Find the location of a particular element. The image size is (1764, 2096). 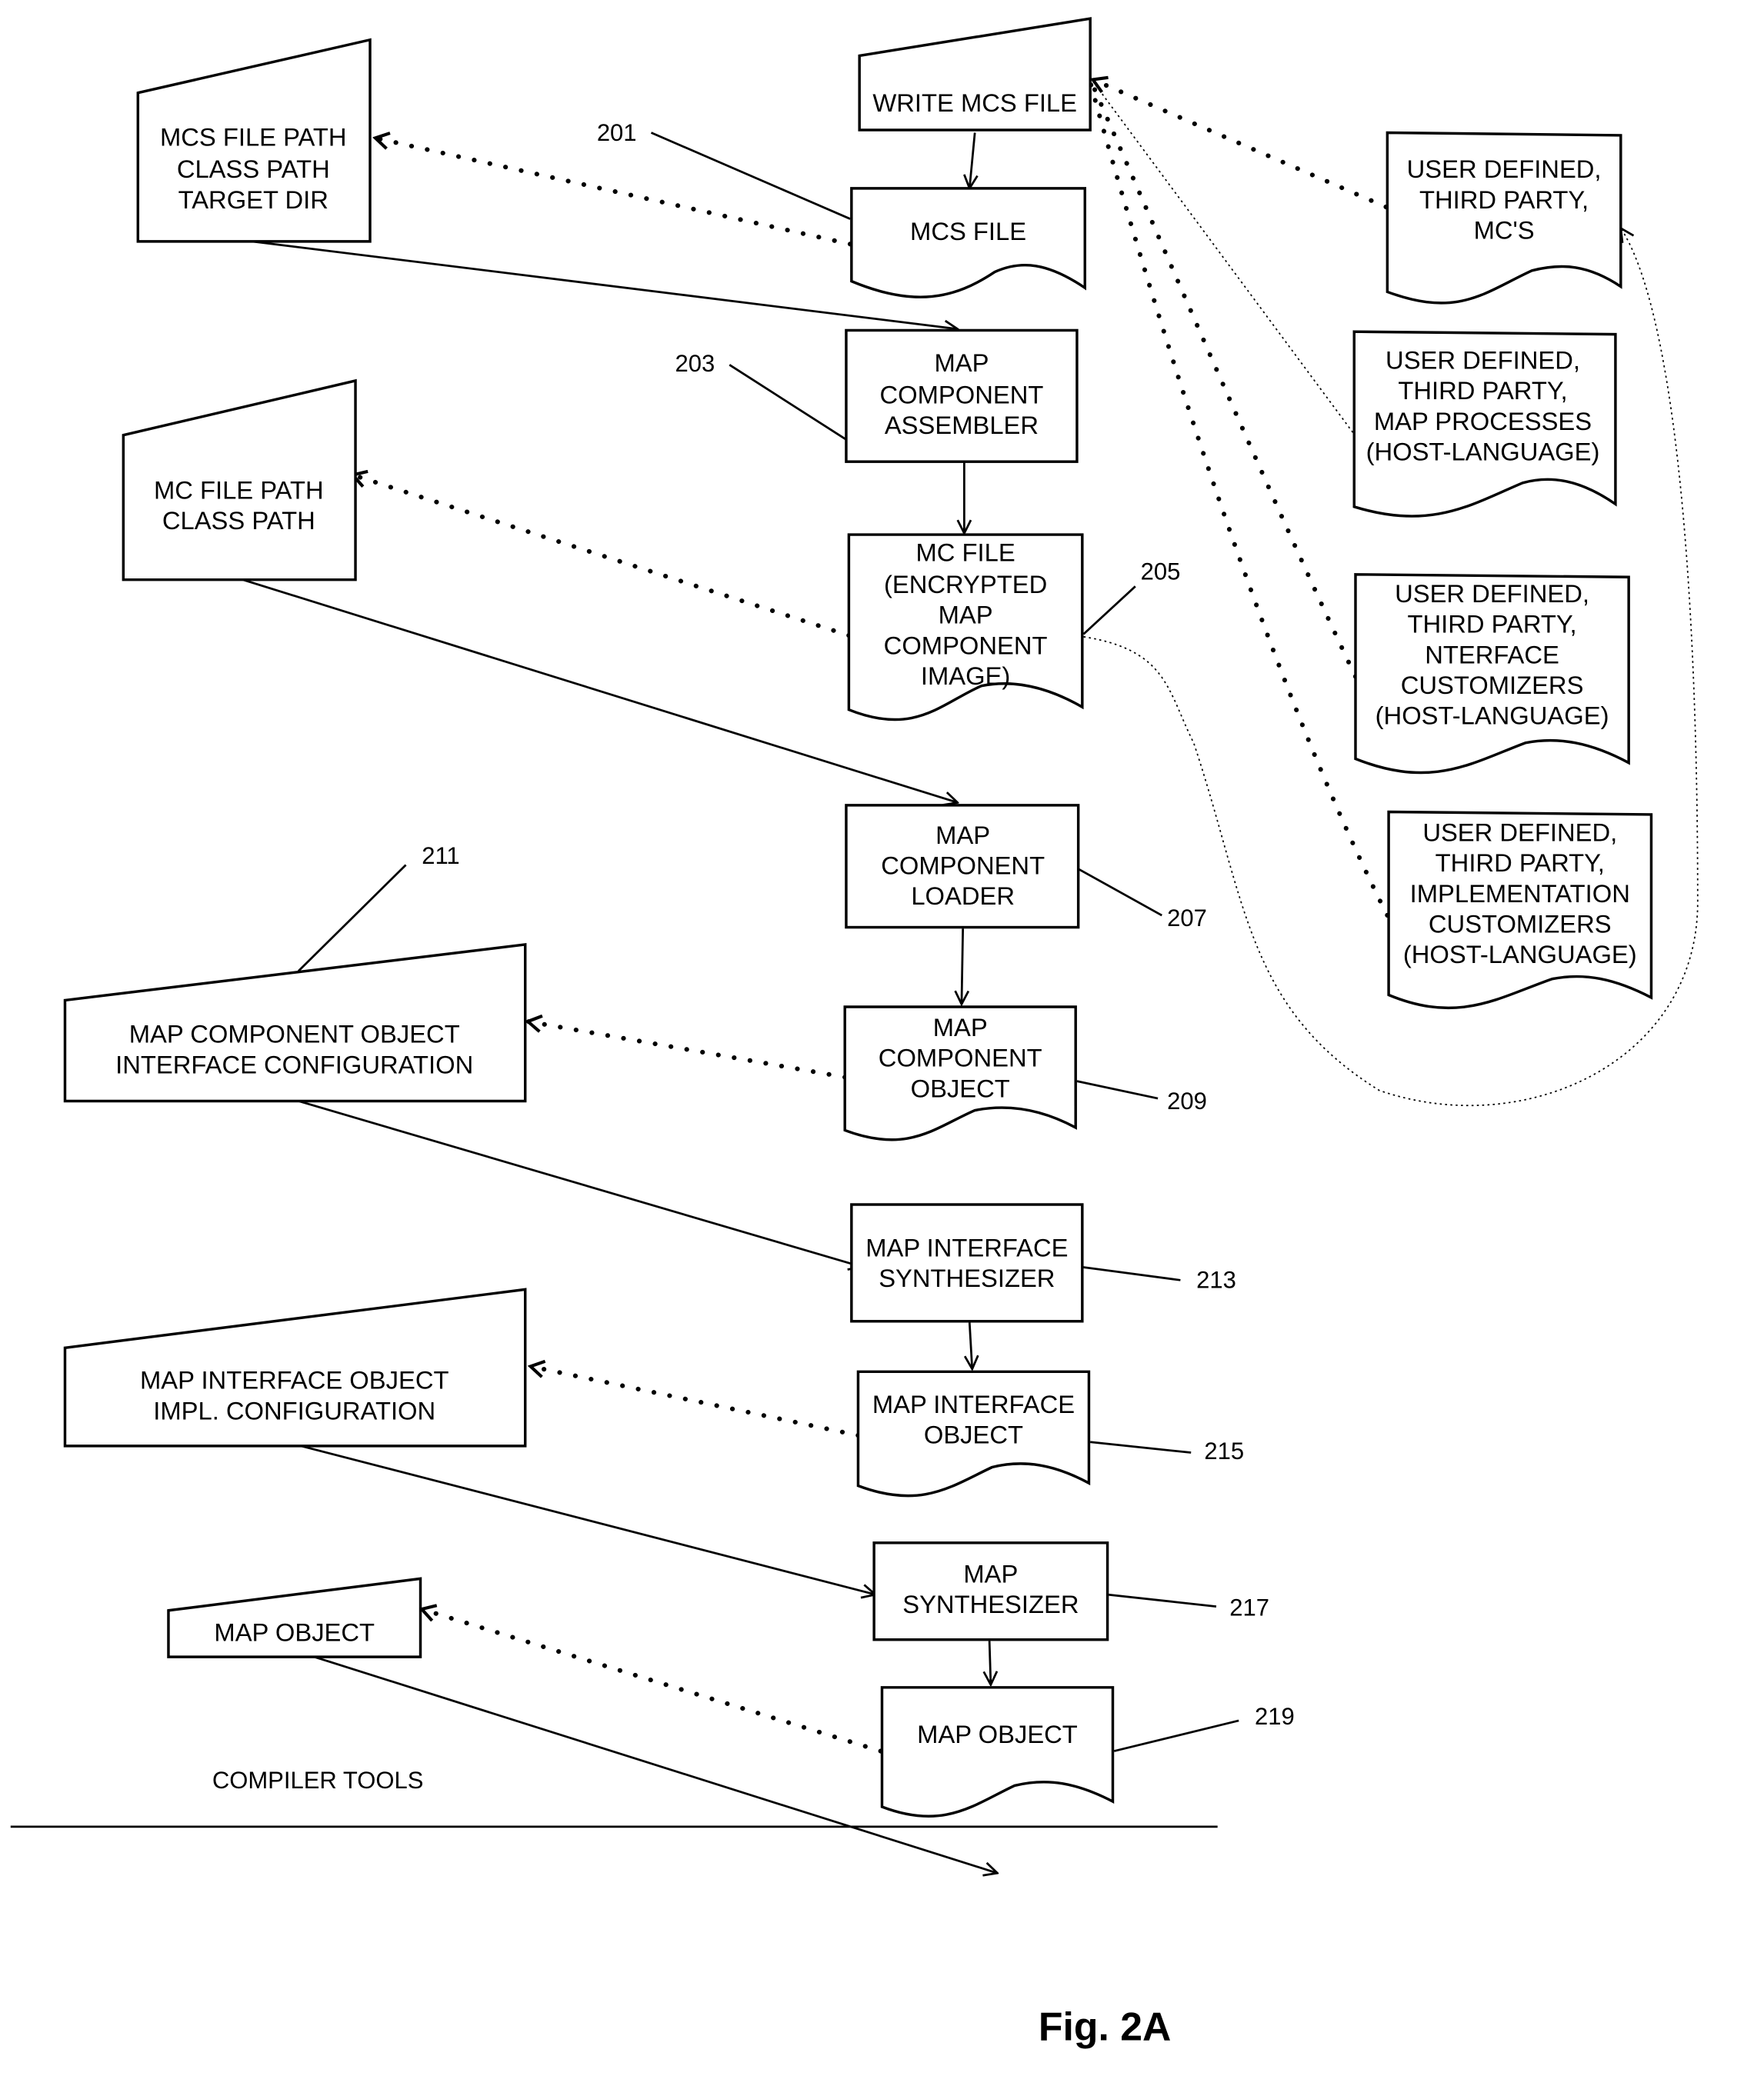

ref-213: 213 is located at coordinates (1216, 1280).